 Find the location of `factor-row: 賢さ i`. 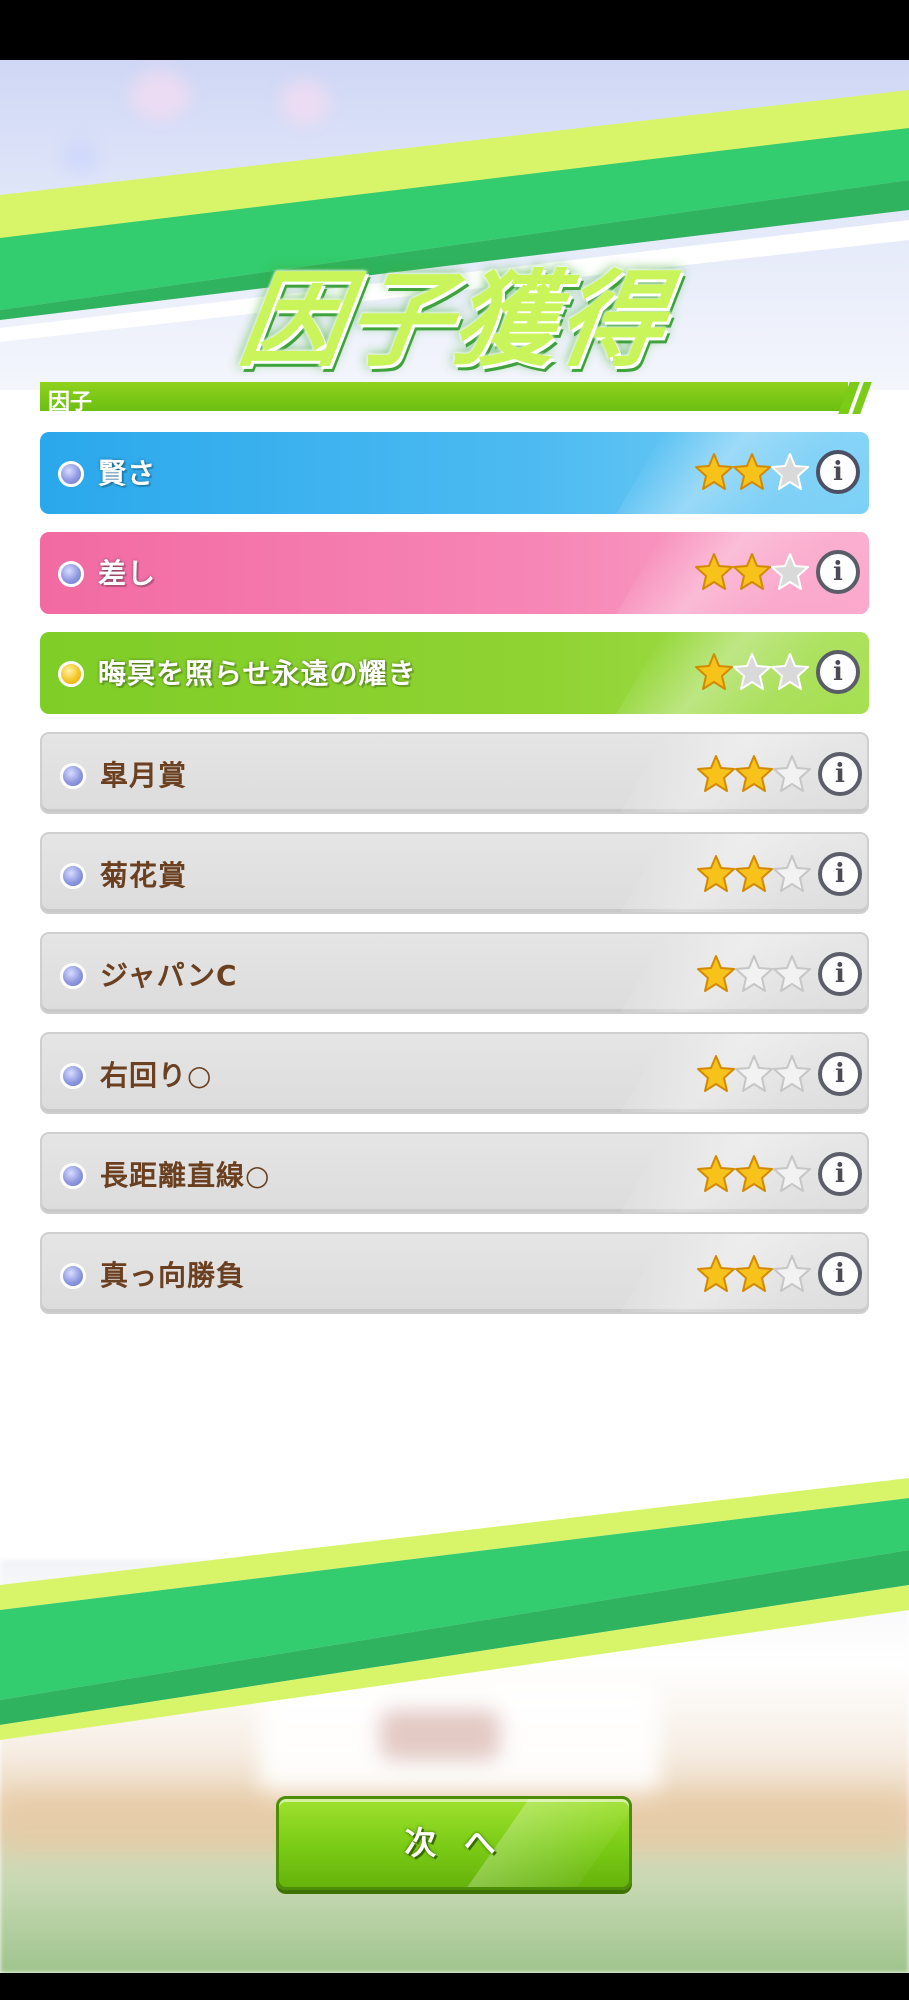

factor-row: 賢さ i is located at coordinates (454, 473).